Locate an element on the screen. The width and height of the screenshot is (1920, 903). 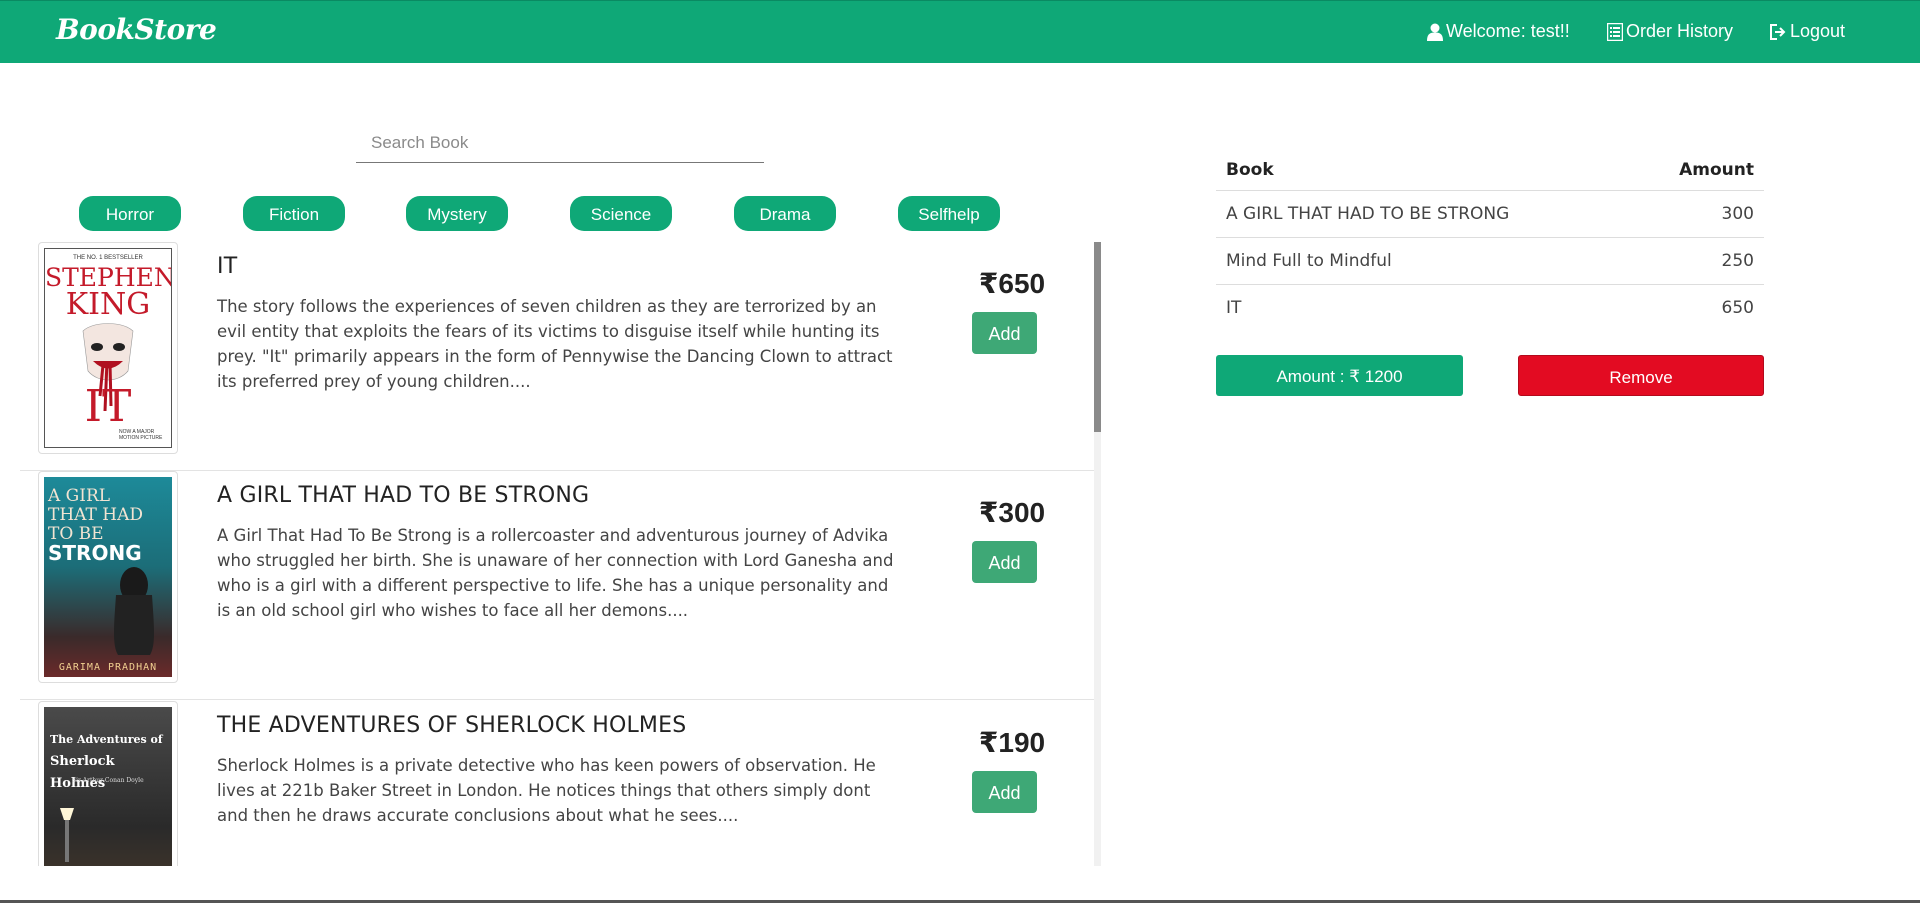
brand-logo: BookStore is located at coordinates (136, 29).